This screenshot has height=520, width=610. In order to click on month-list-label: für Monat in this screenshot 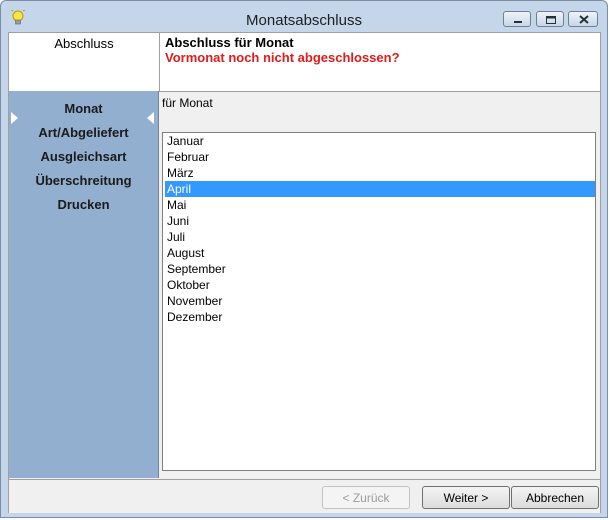, I will do `click(187, 103)`.